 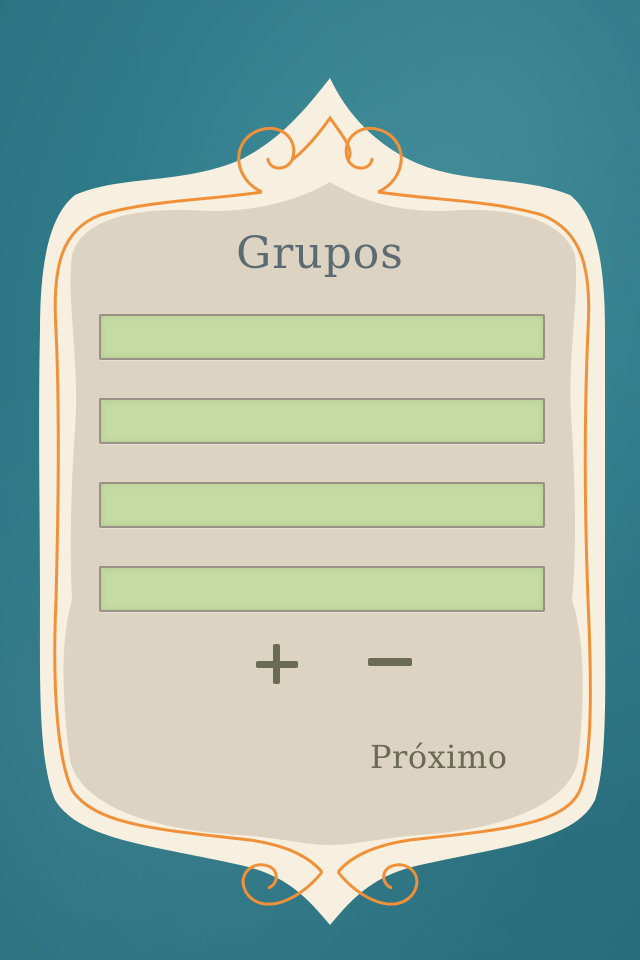 I want to click on remove-group-button, so click(x=390, y=664).